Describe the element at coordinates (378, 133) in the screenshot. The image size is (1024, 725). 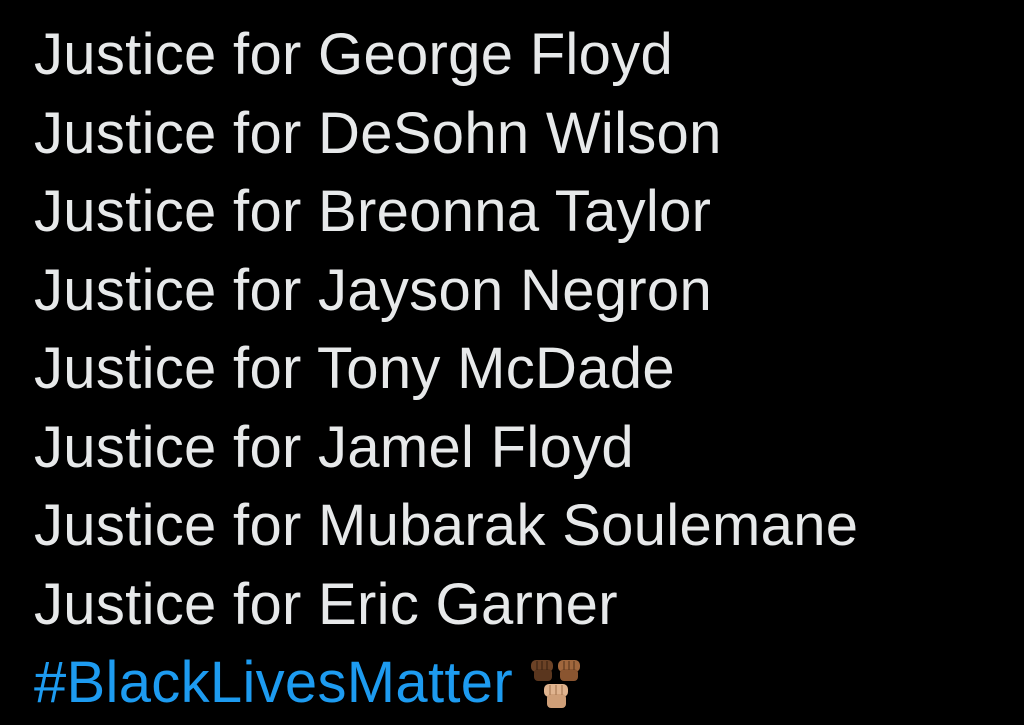
I see `justice-line-desohn-wilson: Justice for DeSohn Wilson` at that location.